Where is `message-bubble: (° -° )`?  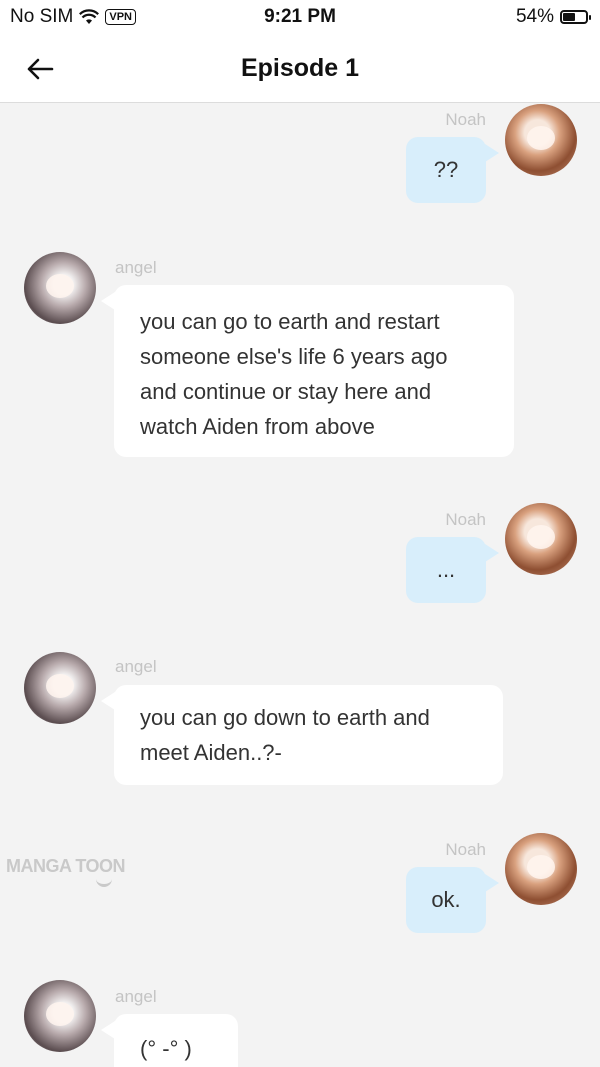 message-bubble: (° -° ) is located at coordinates (176, 1040).